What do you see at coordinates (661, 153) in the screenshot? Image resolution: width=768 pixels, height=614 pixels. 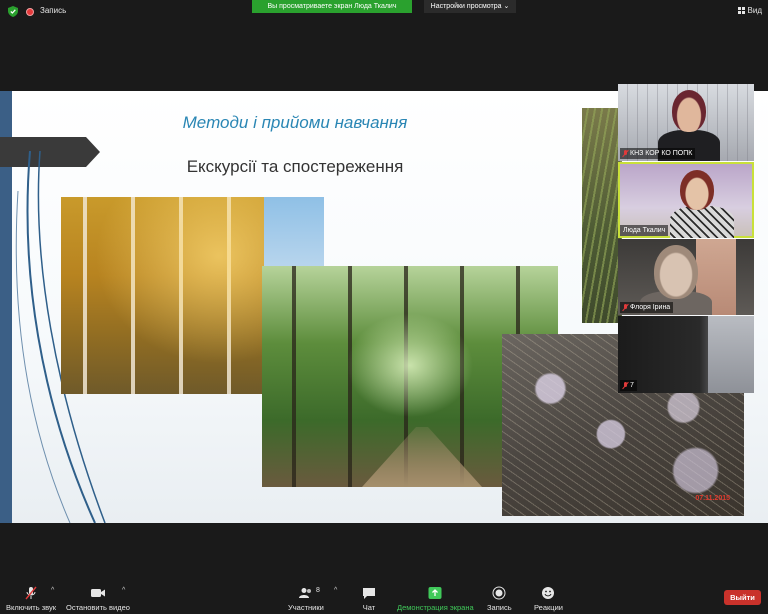 I see `participant-name: КНЗ КОР КО ПОПК` at bounding box center [661, 153].